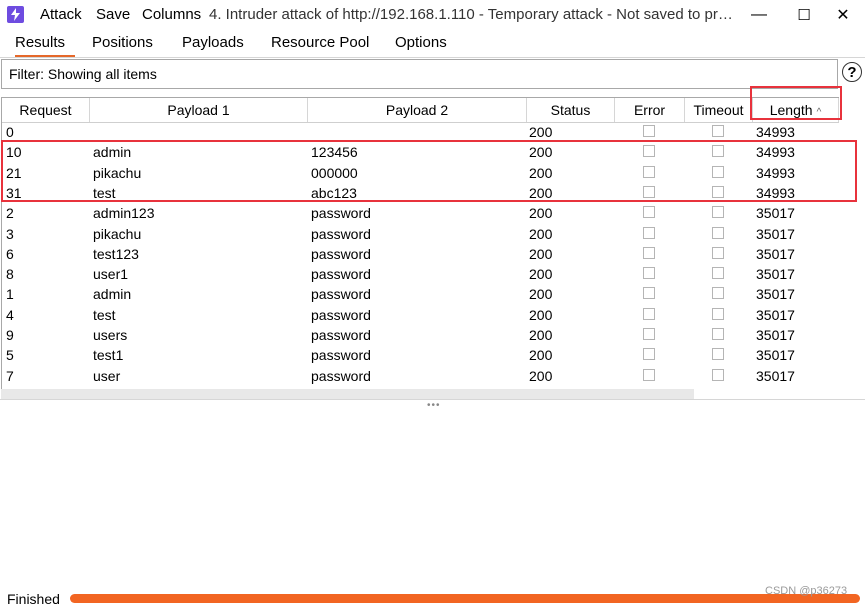  I want to click on progress-bar, so click(465, 598).